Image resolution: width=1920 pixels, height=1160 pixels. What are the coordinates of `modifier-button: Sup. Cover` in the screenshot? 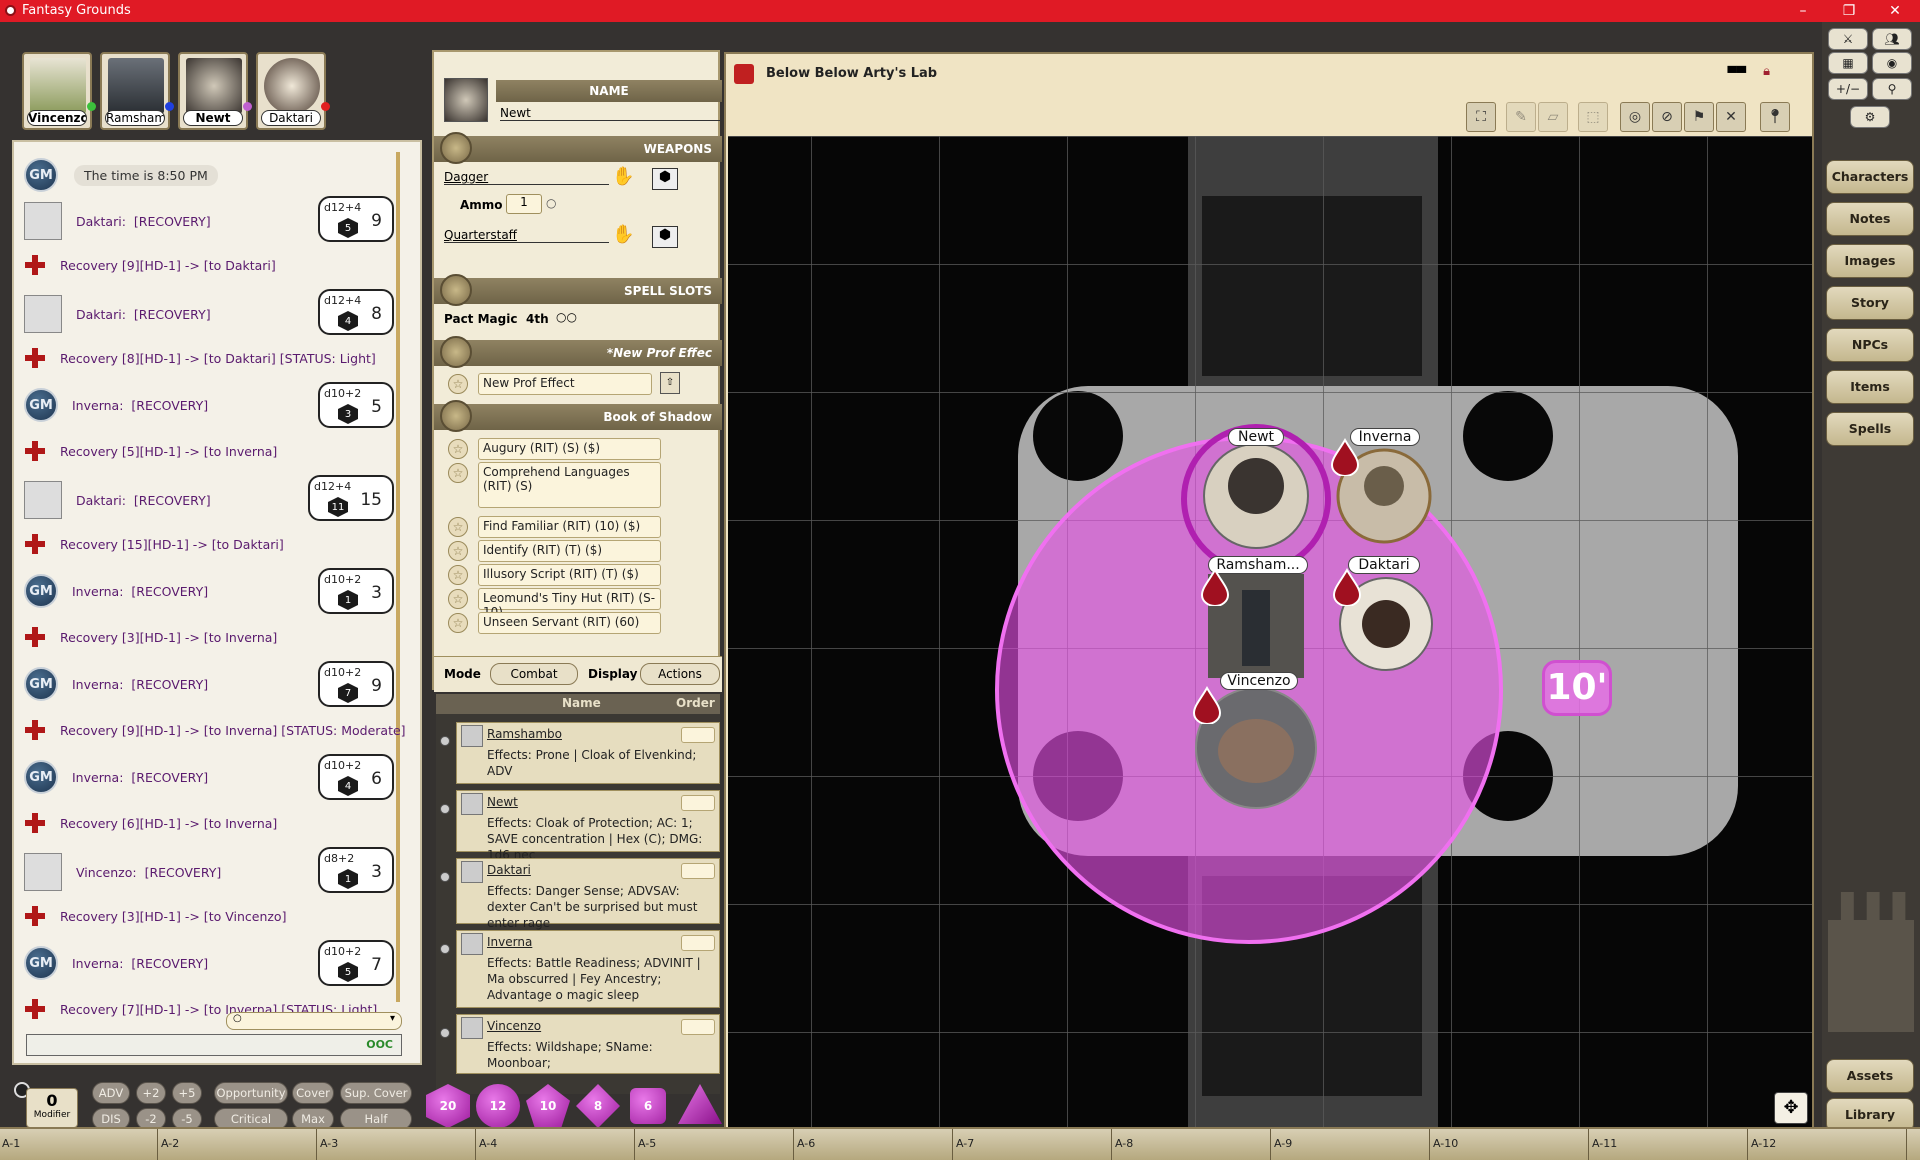 It's located at (376, 1093).